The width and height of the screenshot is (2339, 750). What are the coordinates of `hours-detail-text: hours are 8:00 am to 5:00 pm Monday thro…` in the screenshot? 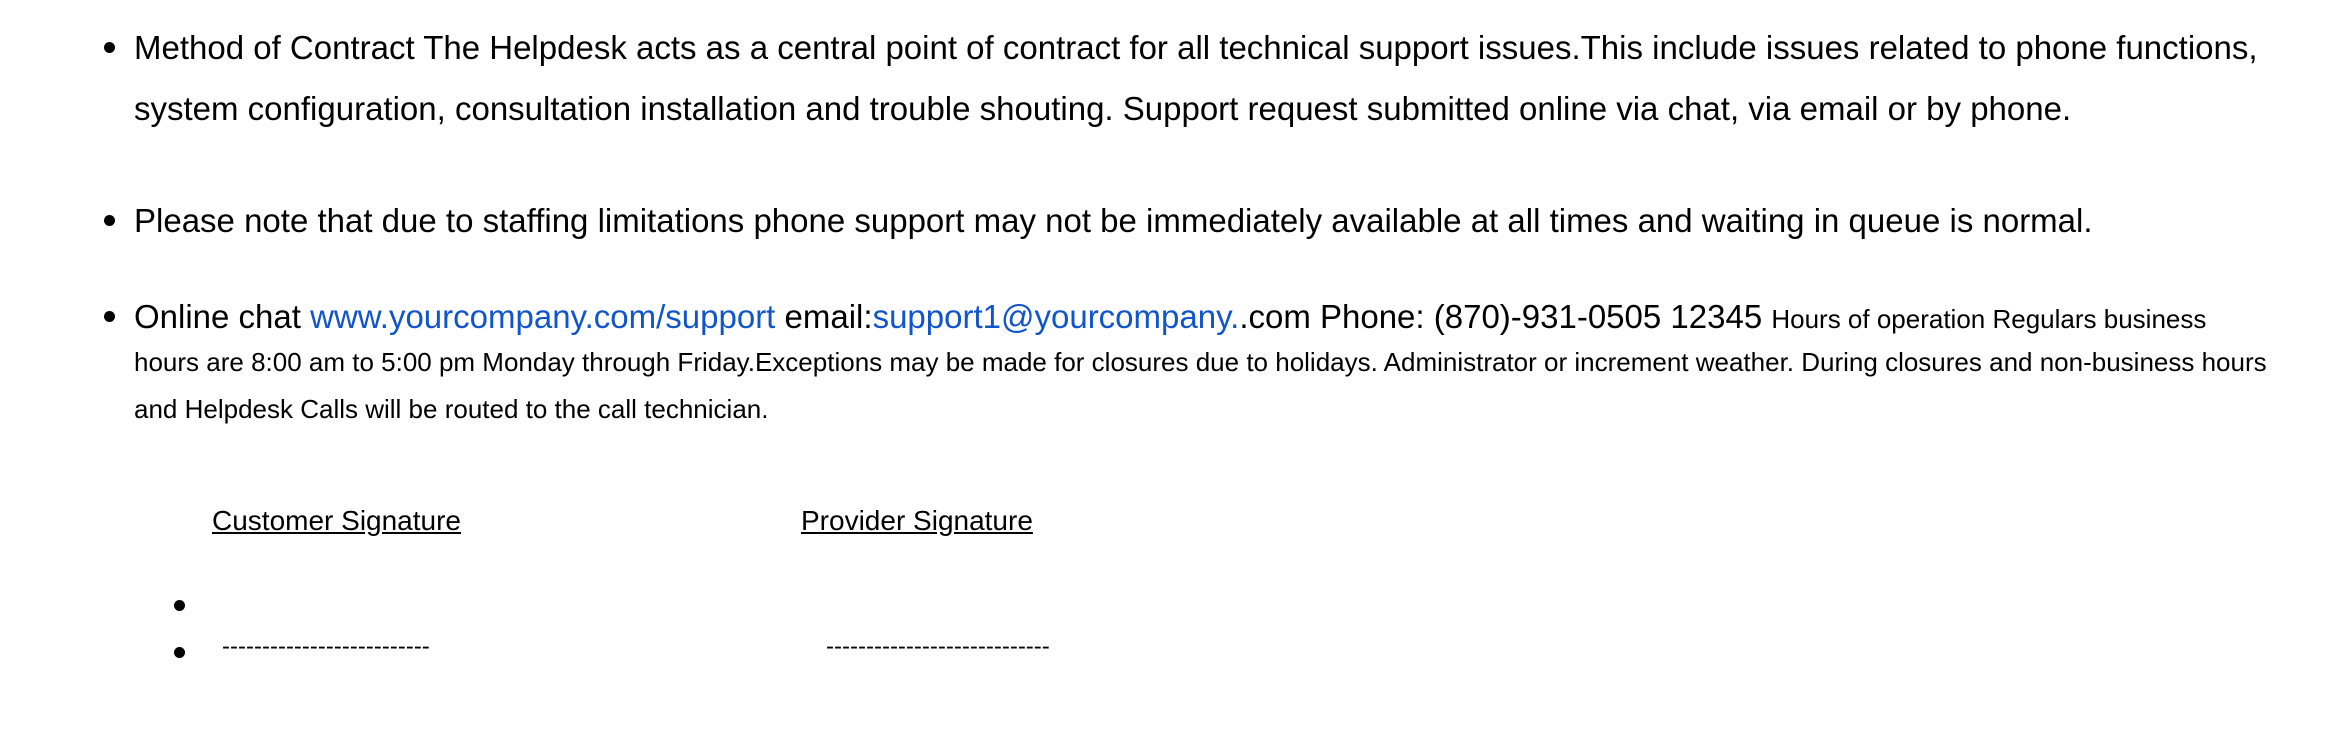 It's located at (1200, 385).